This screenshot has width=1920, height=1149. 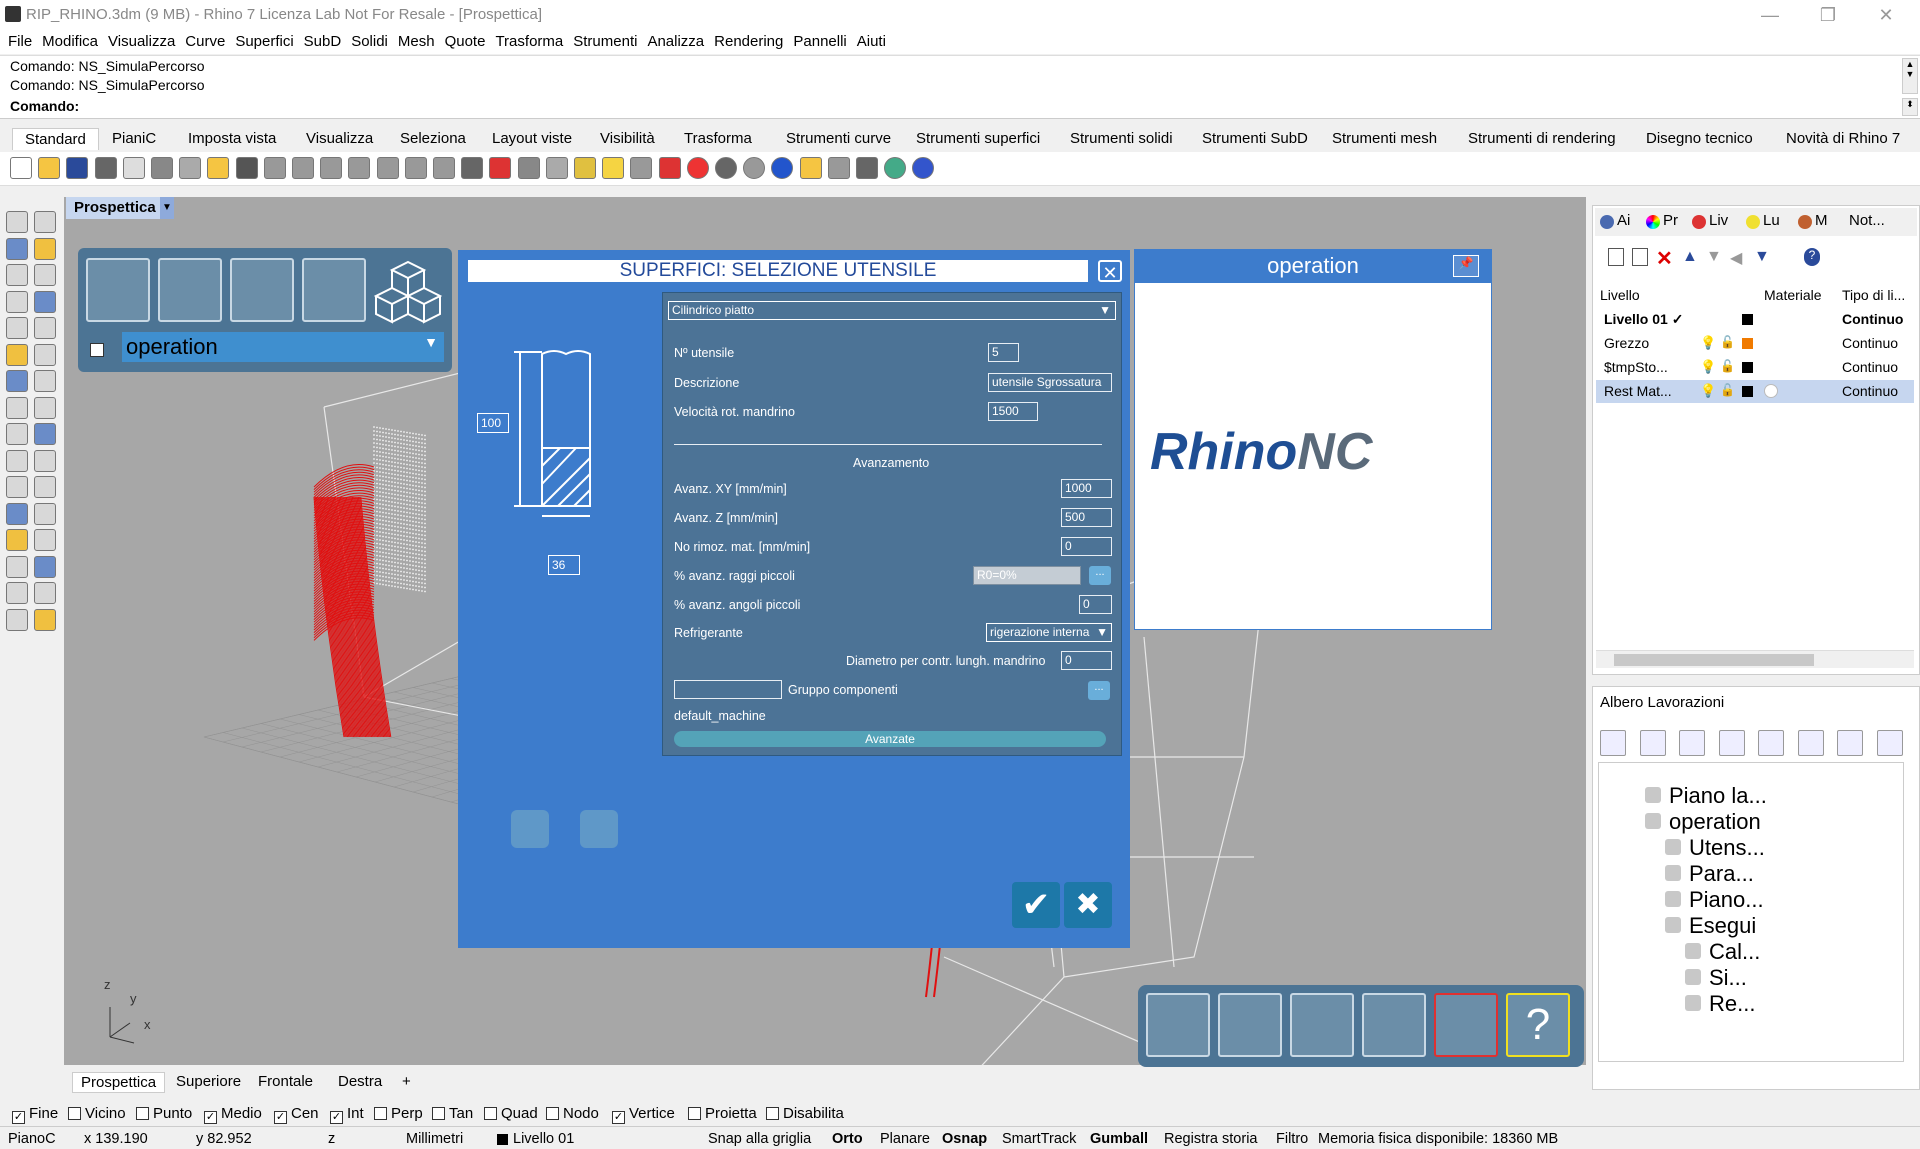 I want to click on zoom-in-icon, so click(x=1771, y=743).